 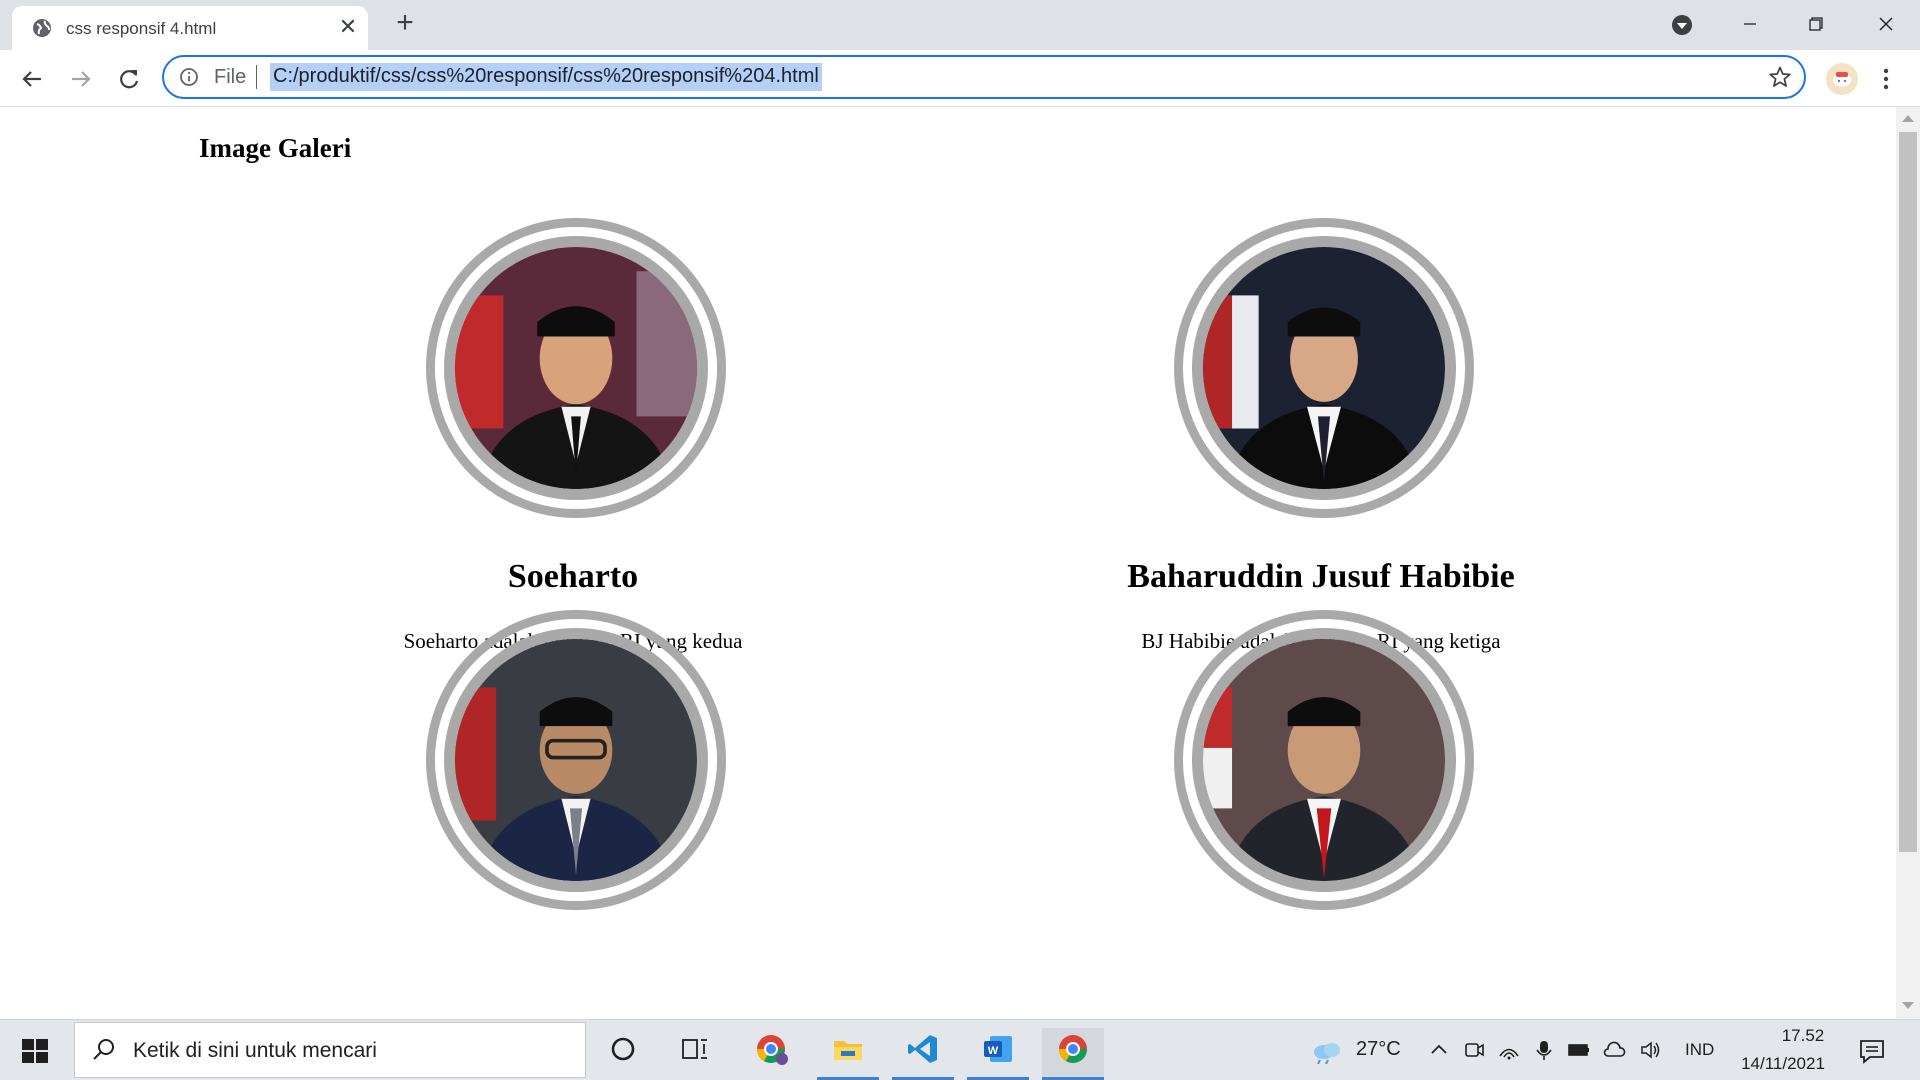 What do you see at coordinates (348, 27) in the screenshot?
I see `tab-close-icon: ✕` at bounding box center [348, 27].